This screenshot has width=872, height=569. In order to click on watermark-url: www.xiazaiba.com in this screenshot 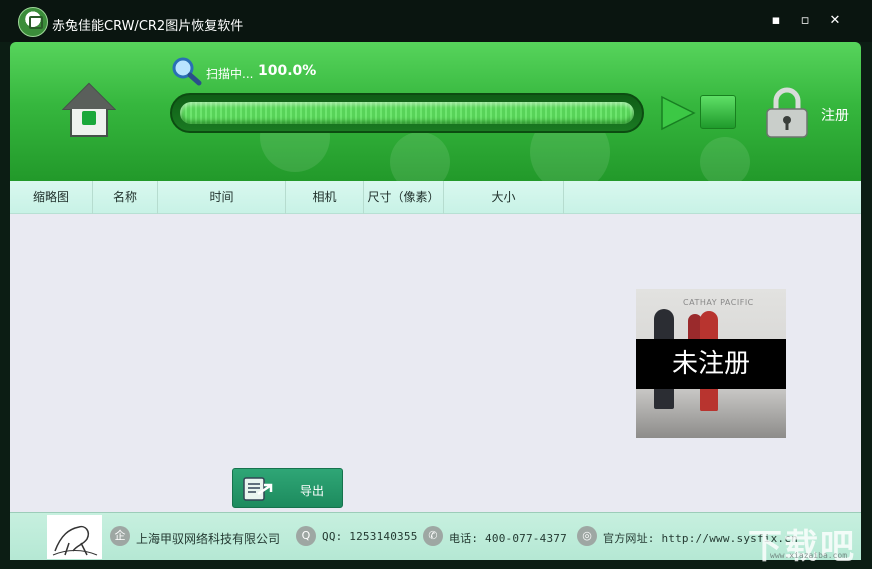, I will do `click(809, 555)`.